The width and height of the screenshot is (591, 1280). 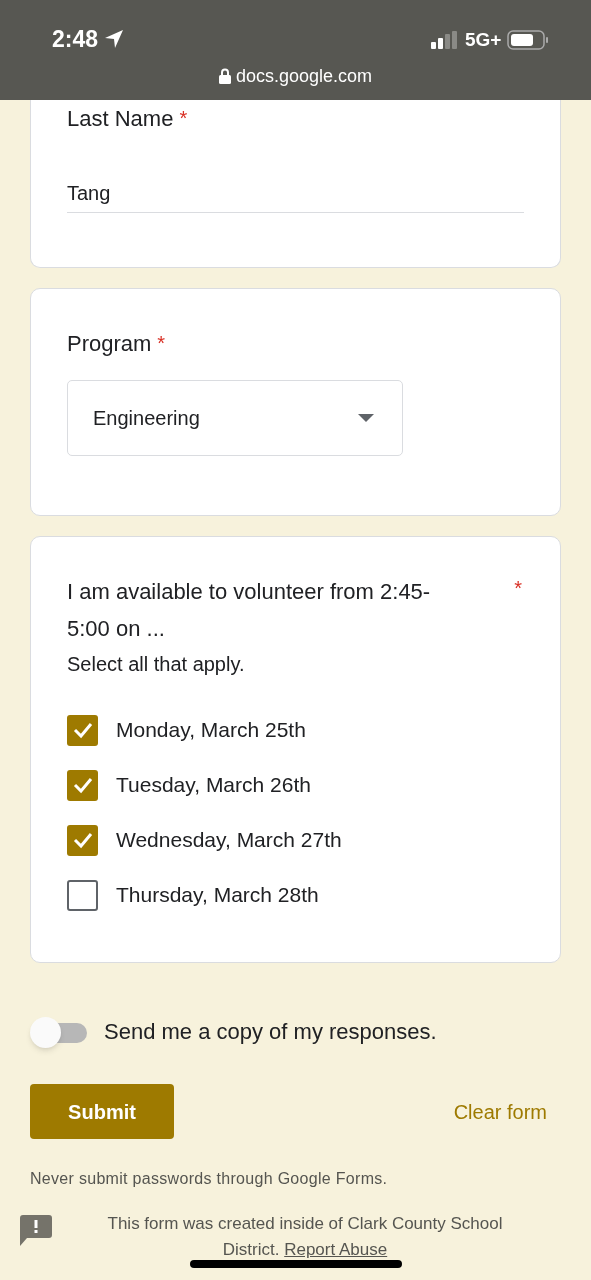 What do you see at coordinates (109, 344) in the screenshot?
I see `question-label: Program` at bounding box center [109, 344].